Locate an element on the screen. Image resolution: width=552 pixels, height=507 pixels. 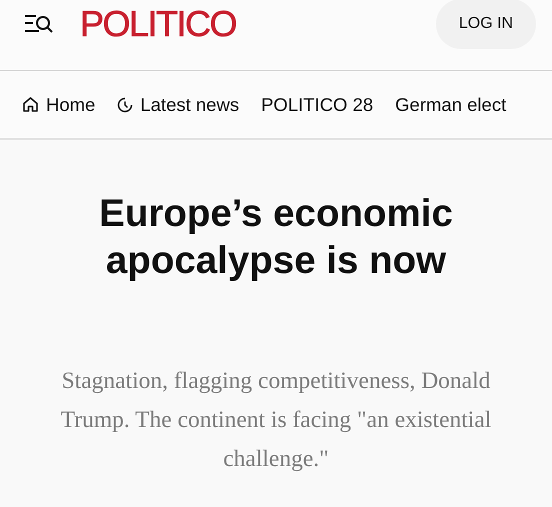
clock-icon is located at coordinates (125, 104).